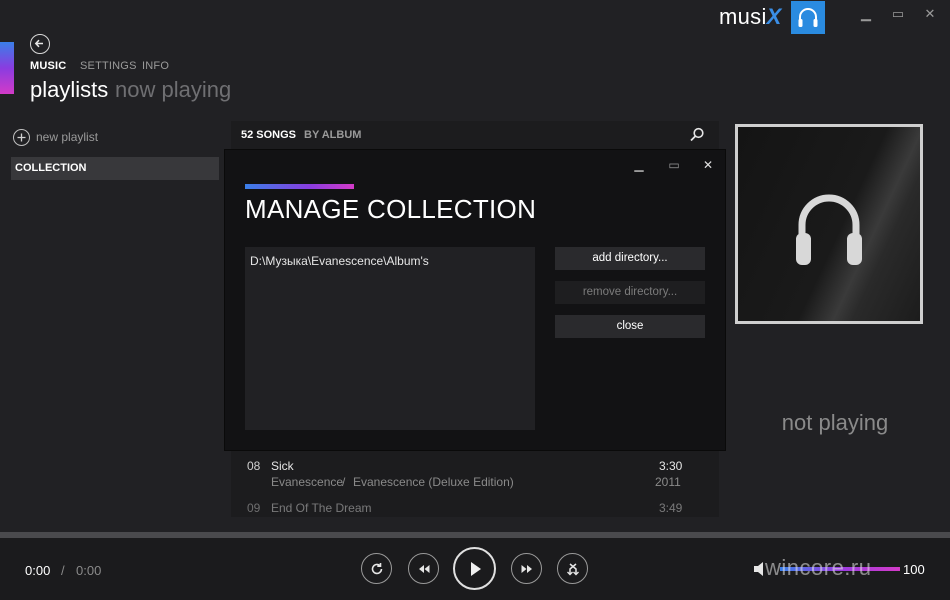  I want to click on arrow-left-icon, so click(38, 43).